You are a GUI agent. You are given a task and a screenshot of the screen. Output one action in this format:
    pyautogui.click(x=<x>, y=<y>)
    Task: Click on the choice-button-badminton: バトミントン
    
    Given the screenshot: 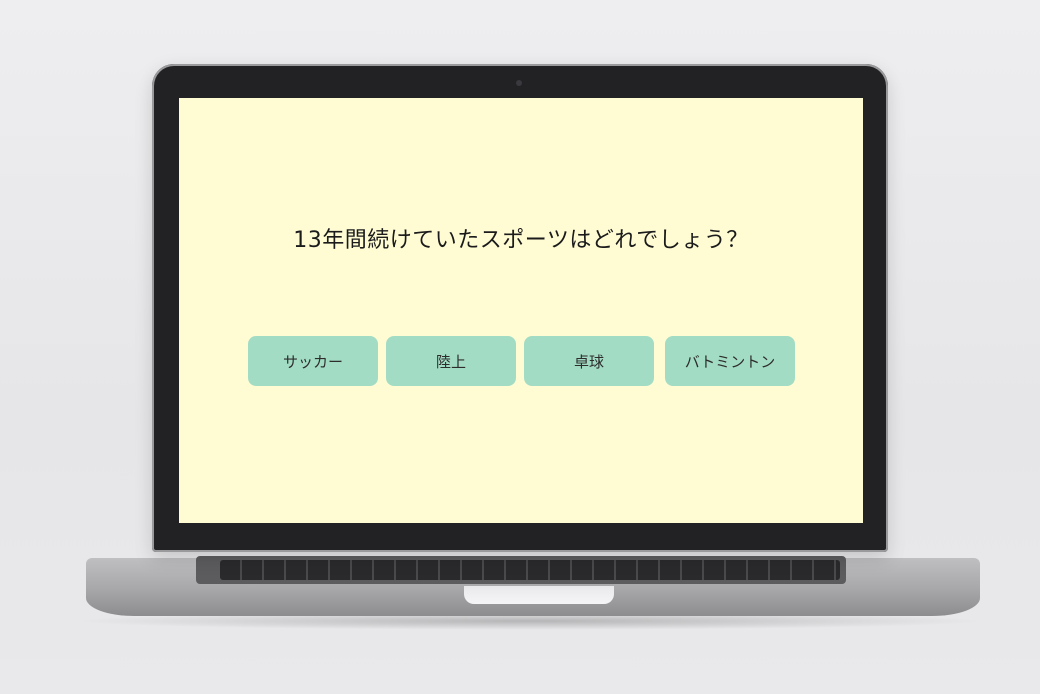 What is the action you would take?
    pyautogui.click(x=730, y=361)
    